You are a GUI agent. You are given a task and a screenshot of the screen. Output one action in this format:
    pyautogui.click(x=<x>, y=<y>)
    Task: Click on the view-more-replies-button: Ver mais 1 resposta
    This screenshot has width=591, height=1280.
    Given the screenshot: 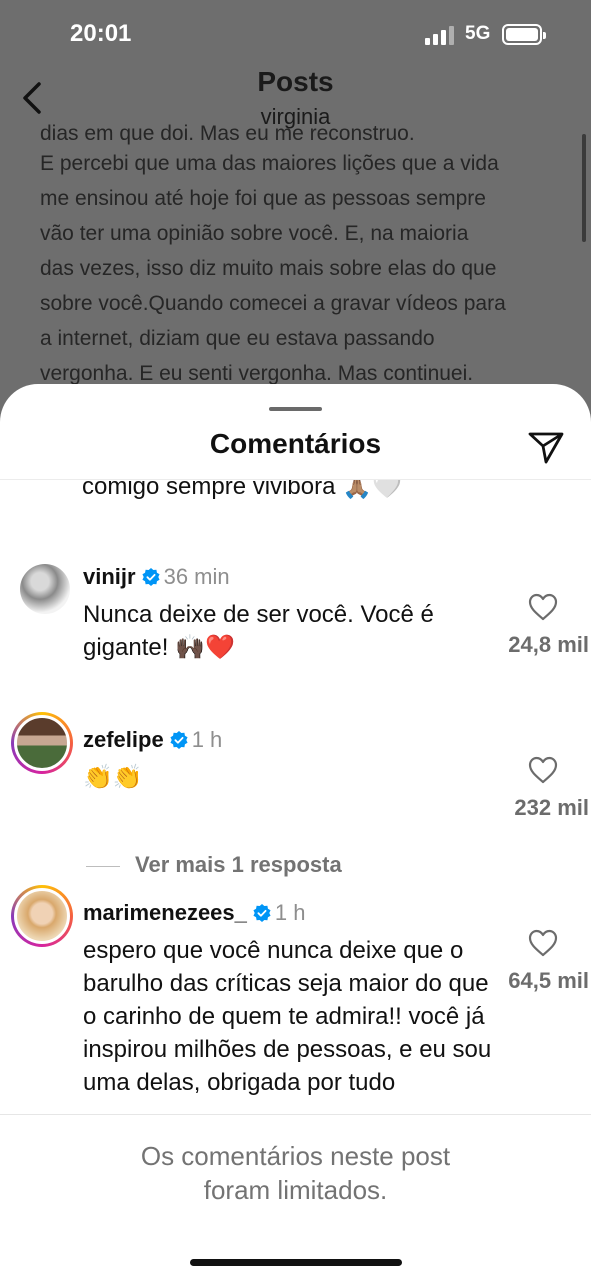 What is the action you would take?
    pyautogui.click(x=296, y=865)
    